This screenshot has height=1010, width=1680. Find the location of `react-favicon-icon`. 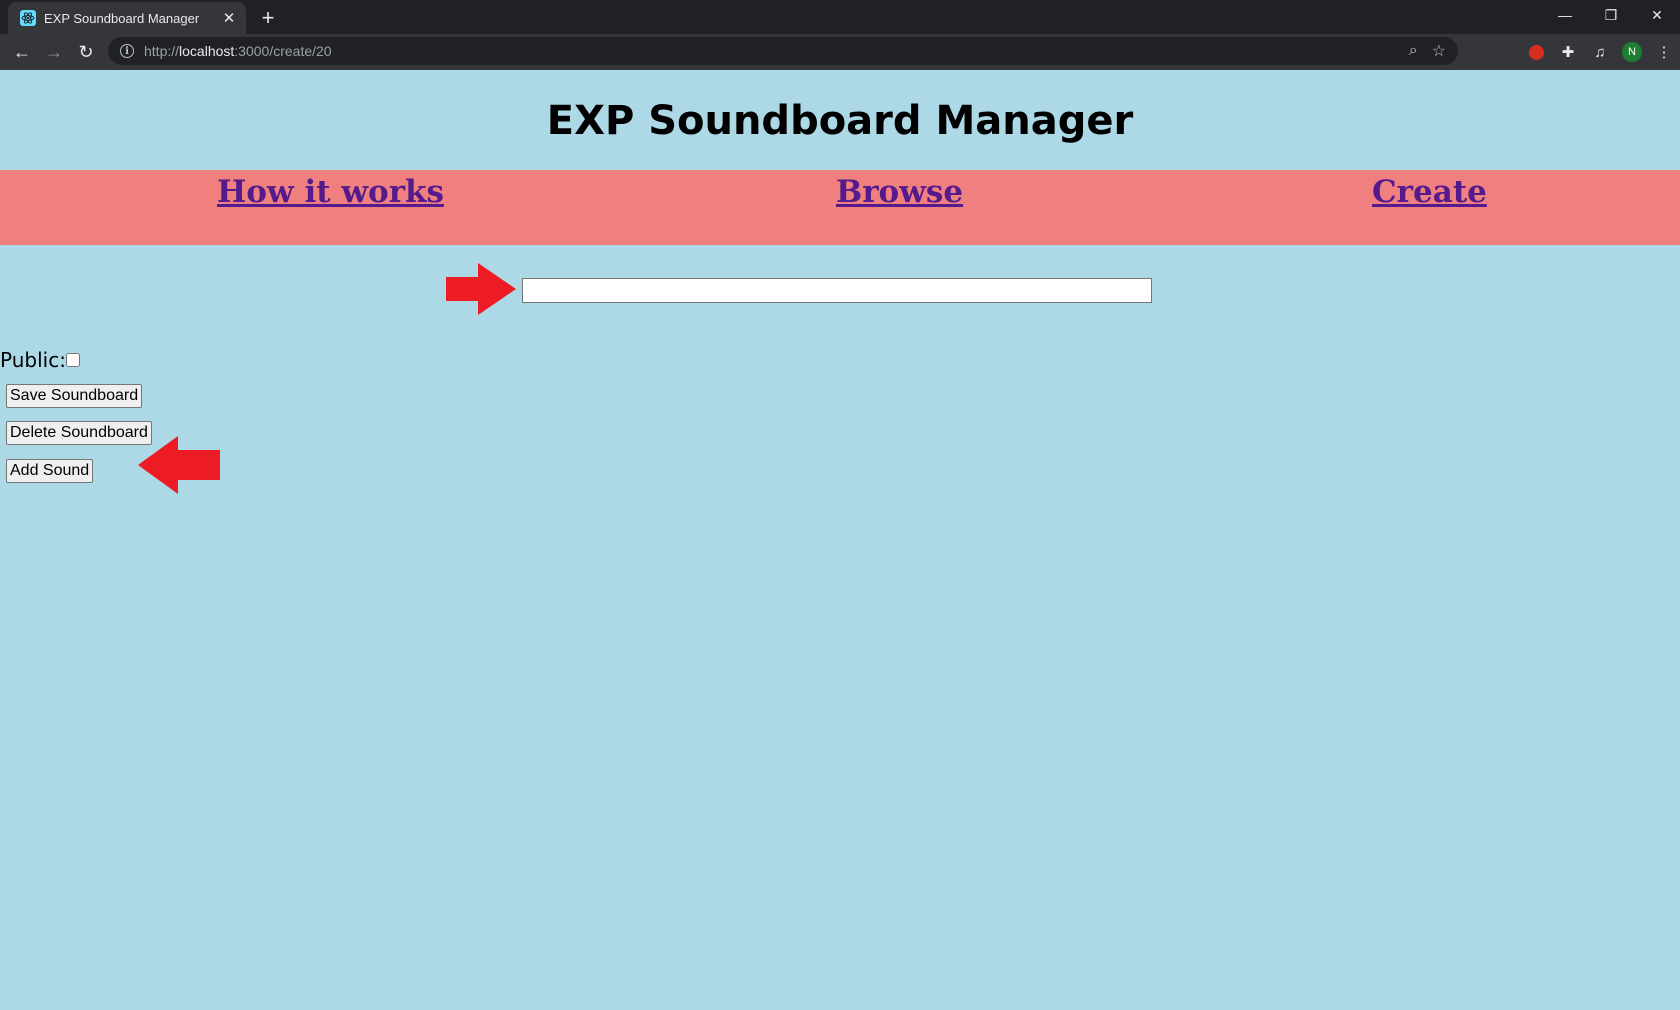

react-favicon-icon is located at coordinates (28, 18).